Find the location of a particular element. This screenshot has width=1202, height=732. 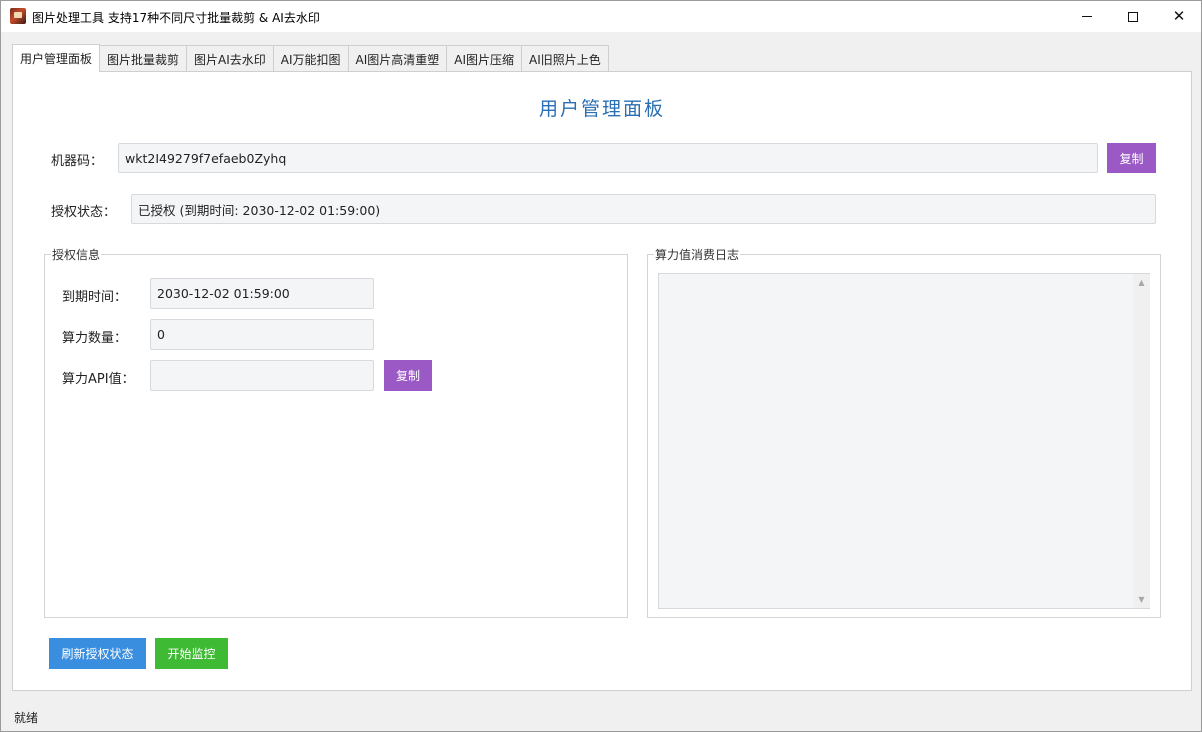

title-bar: 图片处理工具 支持17种不同尺寸批量裁剪 & AI去水印 ✕ is located at coordinates (601, 16).